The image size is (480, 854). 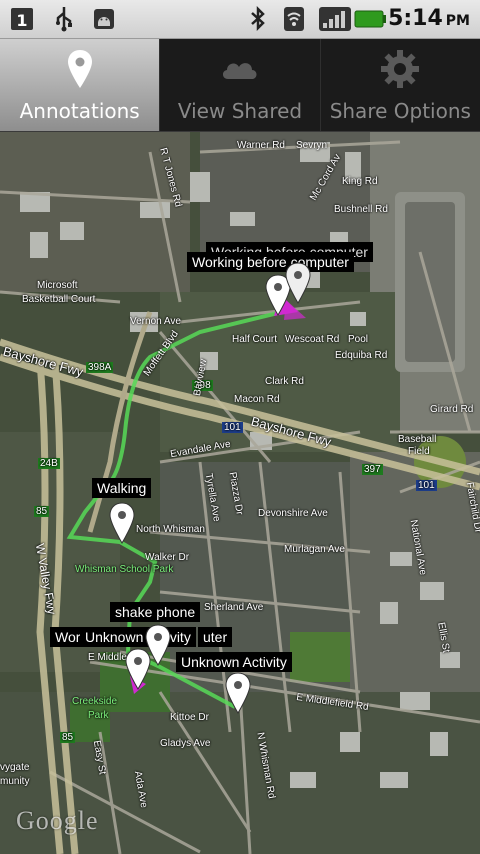 I want to click on tab-view-shared: View Shared, so click(x=240, y=85).